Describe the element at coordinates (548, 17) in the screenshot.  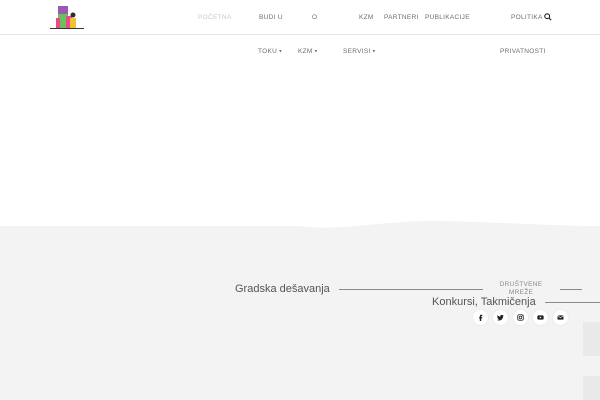
I see `search-icon` at that location.